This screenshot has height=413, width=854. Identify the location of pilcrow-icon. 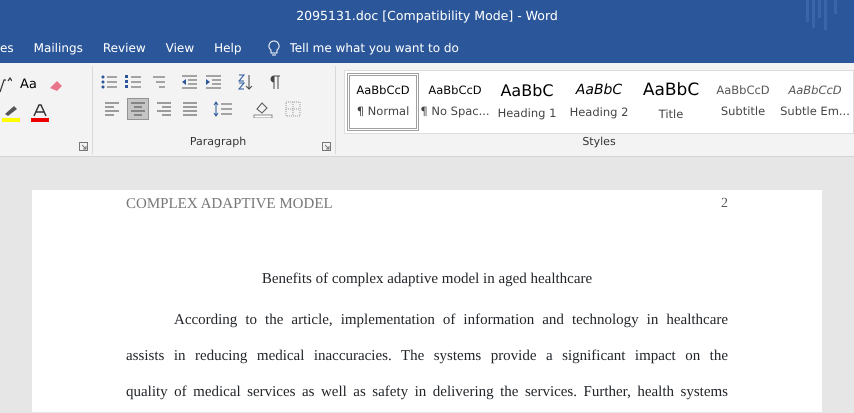
(275, 82).